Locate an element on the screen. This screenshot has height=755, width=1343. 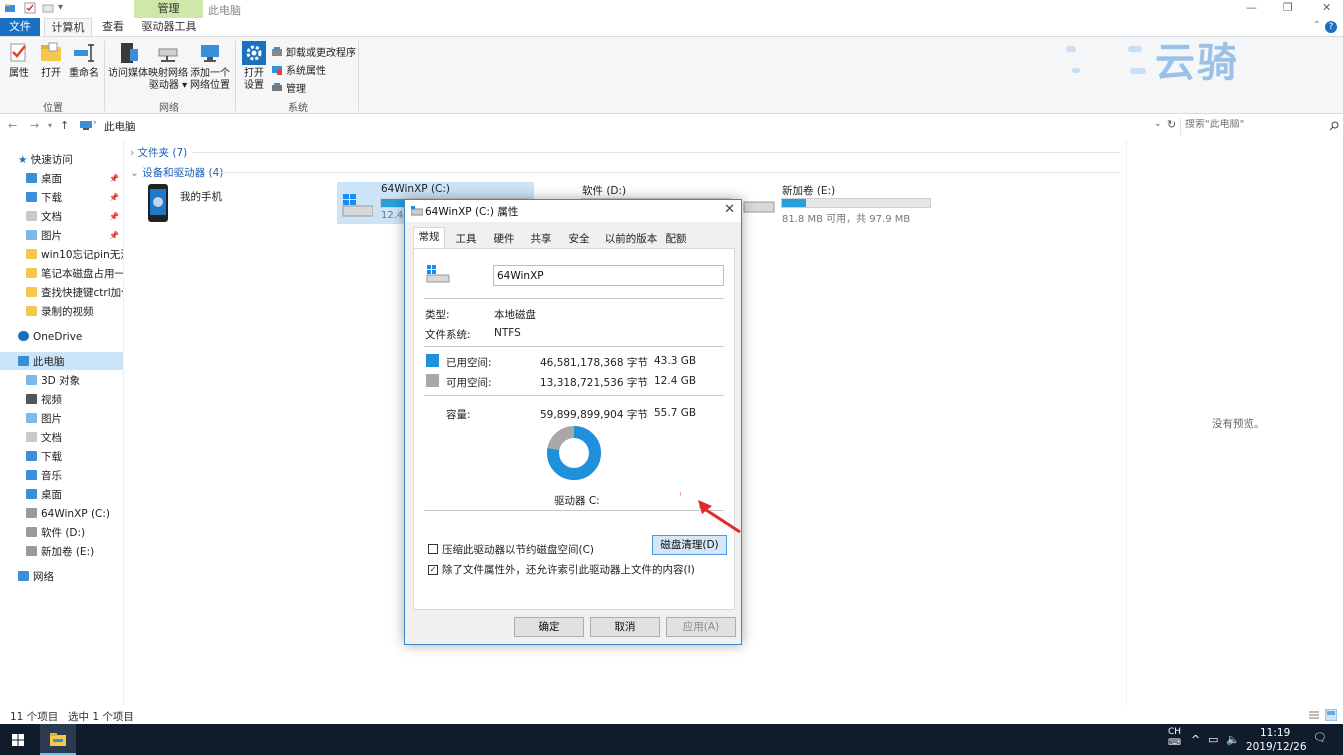
tab-general: 常规 is located at coordinates (429, 238).